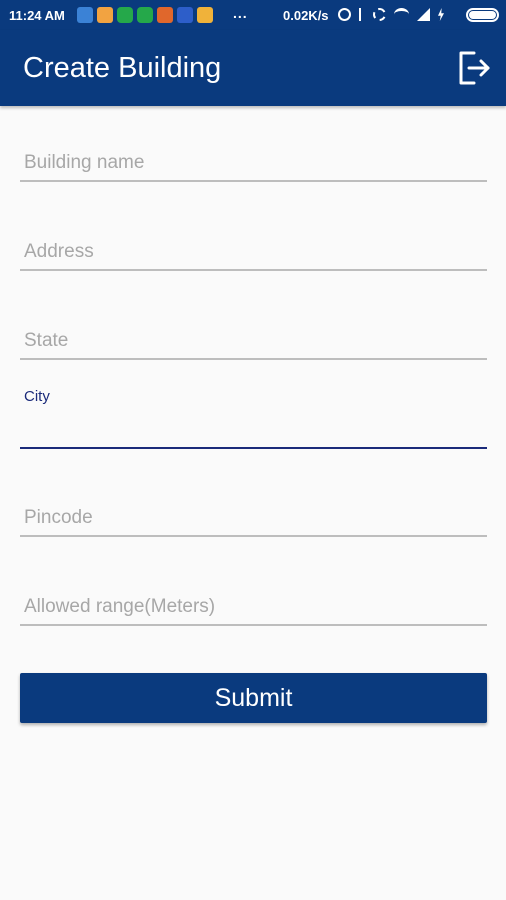  I want to click on signal-icon, so click(423, 14).